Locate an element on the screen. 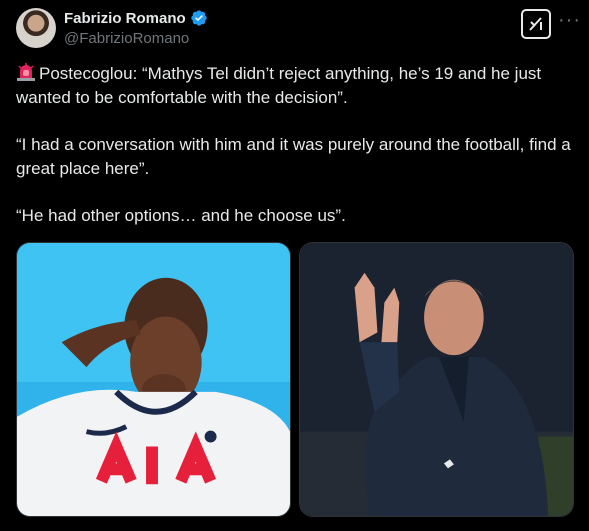 This screenshot has width=589, height=531. author-handle: @FabrizioRomano is located at coordinates (136, 38).